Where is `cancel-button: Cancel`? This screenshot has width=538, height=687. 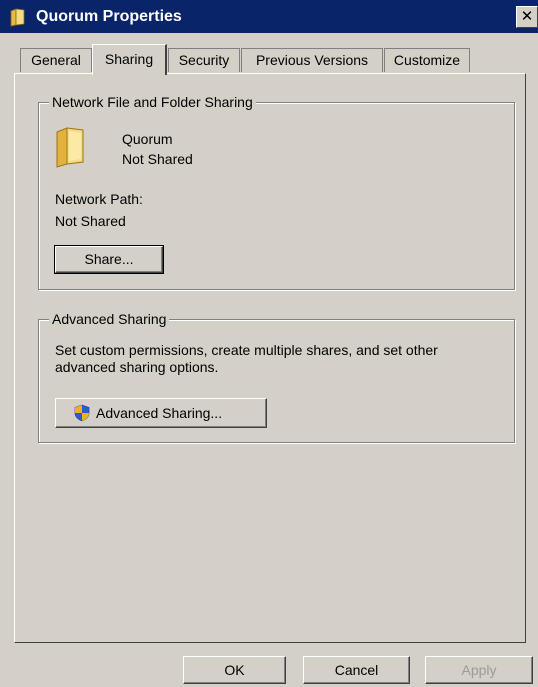 cancel-button: Cancel is located at coordinates (356, 670).